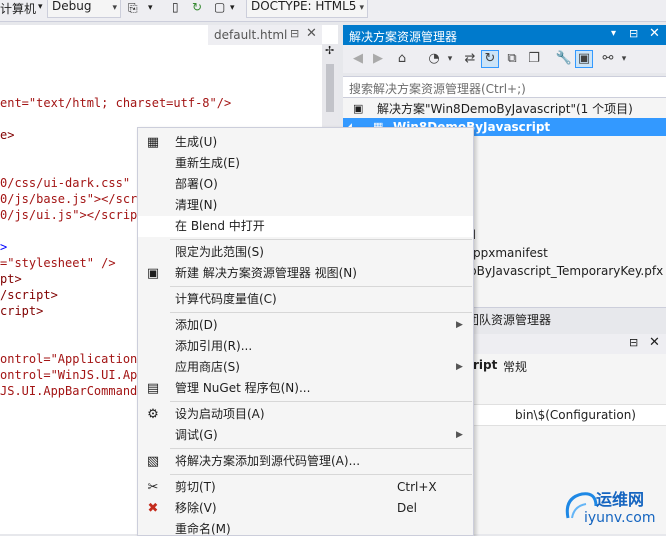 The height and width of the screenshot is (536, 666). I want to click on menu-item-label: 重命名(M), so click(203, 529).